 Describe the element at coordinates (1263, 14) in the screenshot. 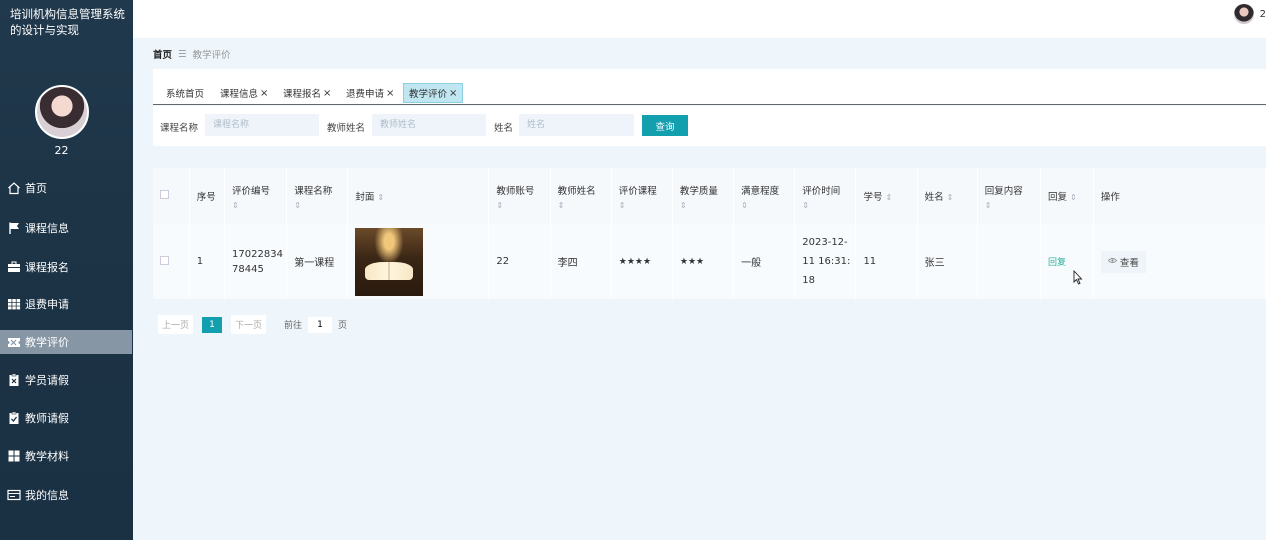

I see `header-username: 2` at that location.